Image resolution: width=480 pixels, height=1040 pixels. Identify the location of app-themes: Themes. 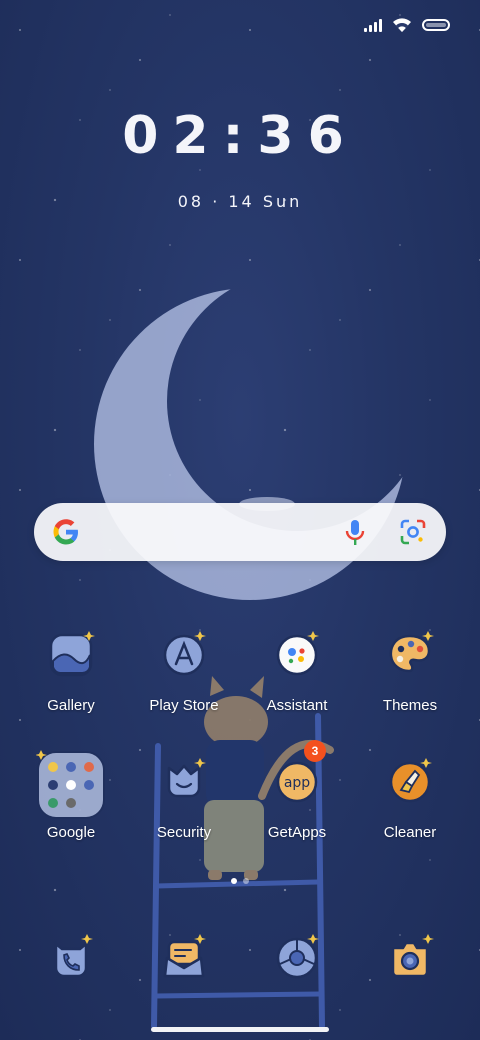
(410, 670).